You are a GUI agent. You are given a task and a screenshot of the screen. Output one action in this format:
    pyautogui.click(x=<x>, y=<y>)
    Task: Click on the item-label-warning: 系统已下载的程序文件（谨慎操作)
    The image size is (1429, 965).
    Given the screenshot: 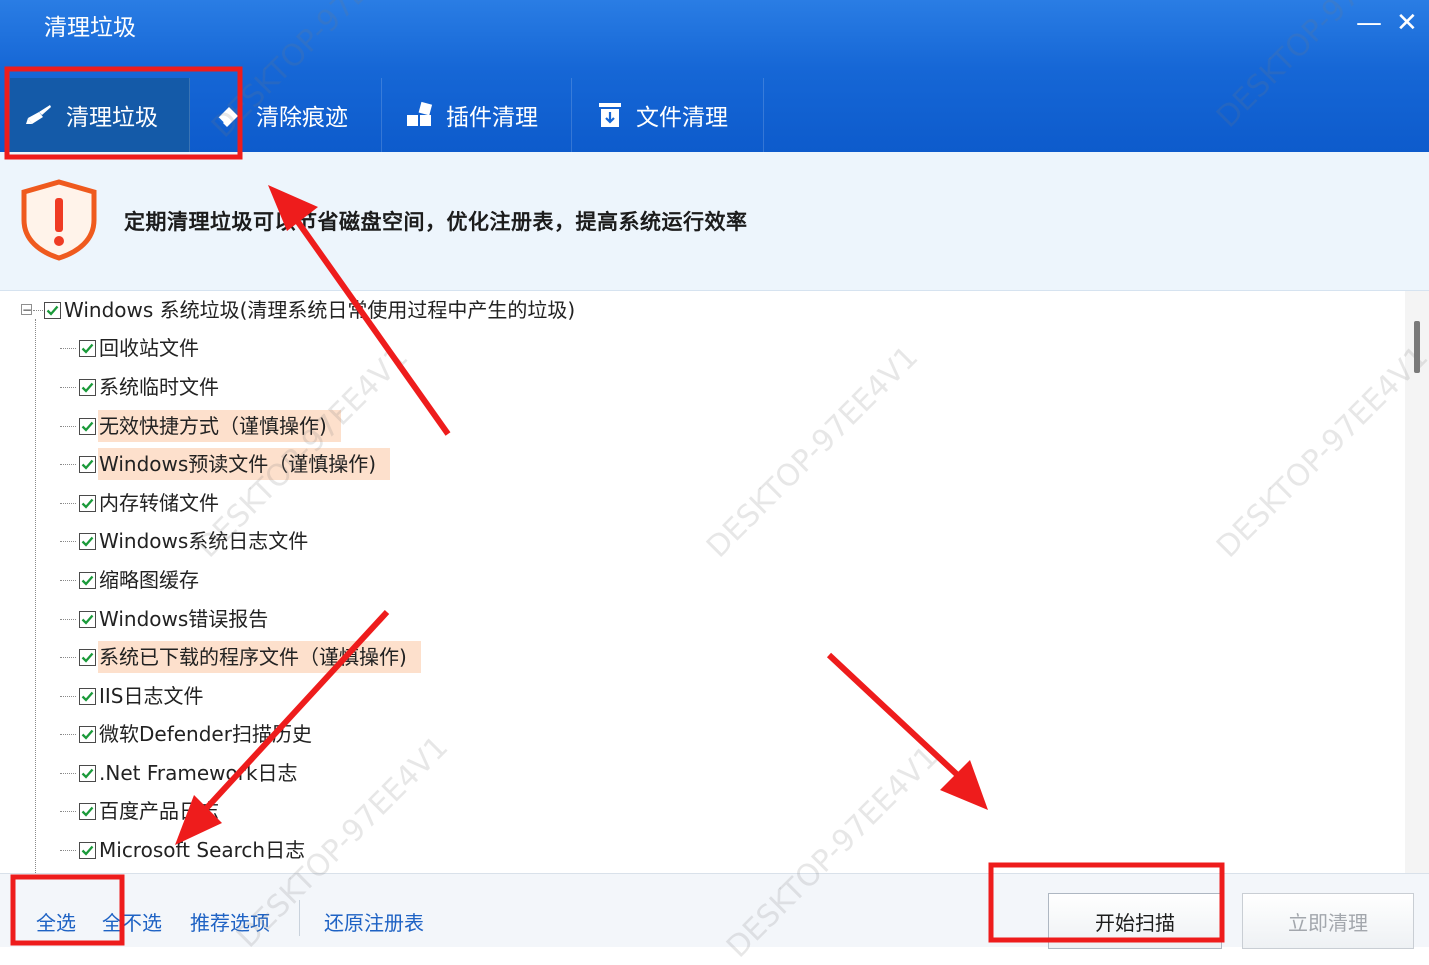 What is the action you would take?
    pyautogui.click(x=259, y=657)
    